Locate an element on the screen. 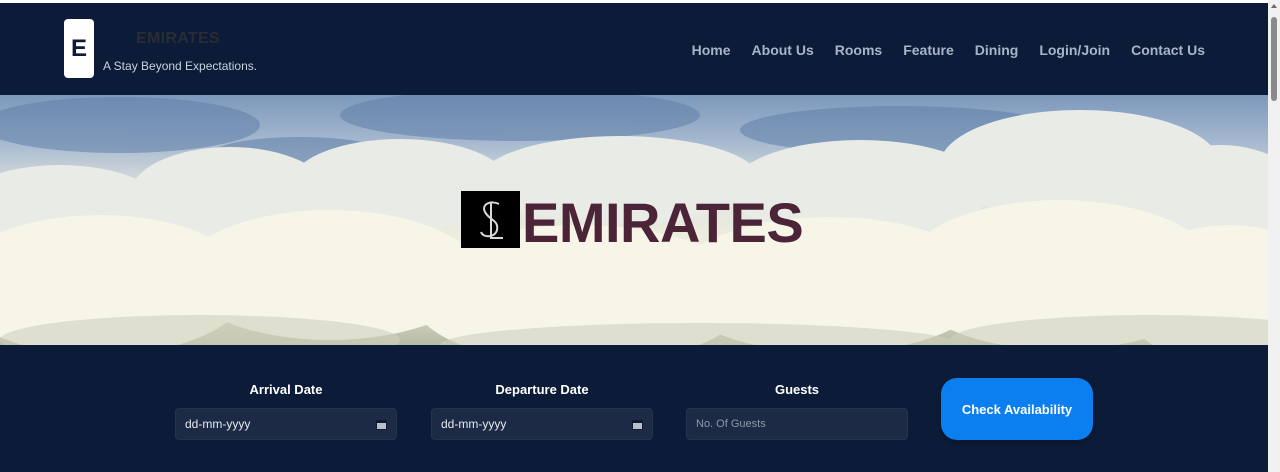  logo-letter: E is located at coordinates (78, 48).